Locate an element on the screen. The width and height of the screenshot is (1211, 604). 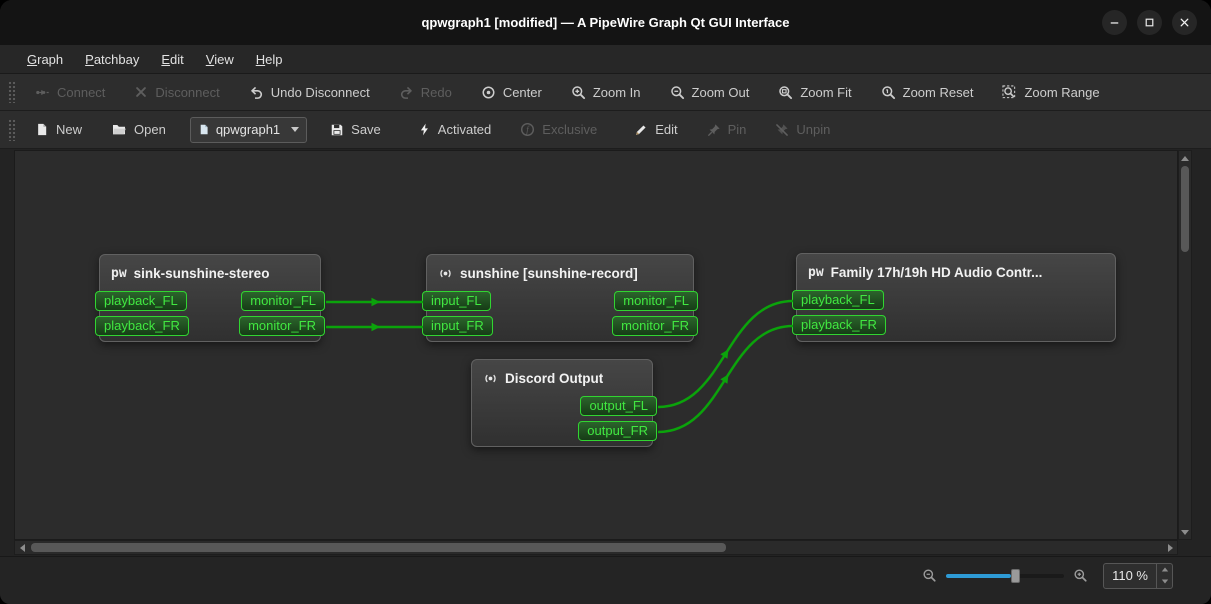
new-button: New is located at coordinates (58, 129).